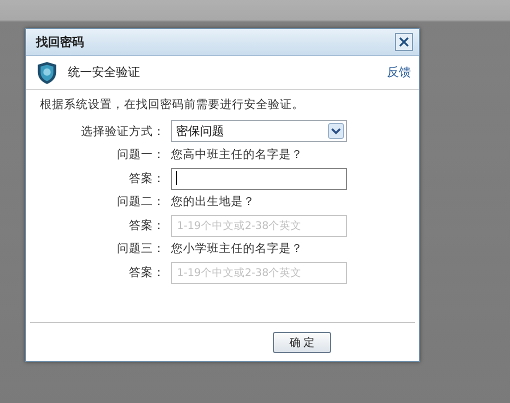 This screenshot has height=403, width=510. Describe the element at coordinates (399, 72) in the screenshot. I see `feedback-link: 反馈` at that location.